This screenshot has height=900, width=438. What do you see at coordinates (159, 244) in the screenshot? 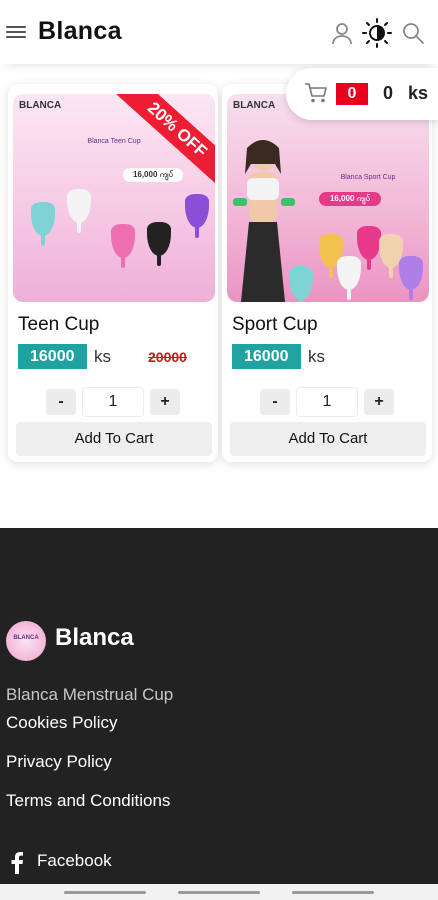
I see `cup-black` at bounding box center [159, 244].